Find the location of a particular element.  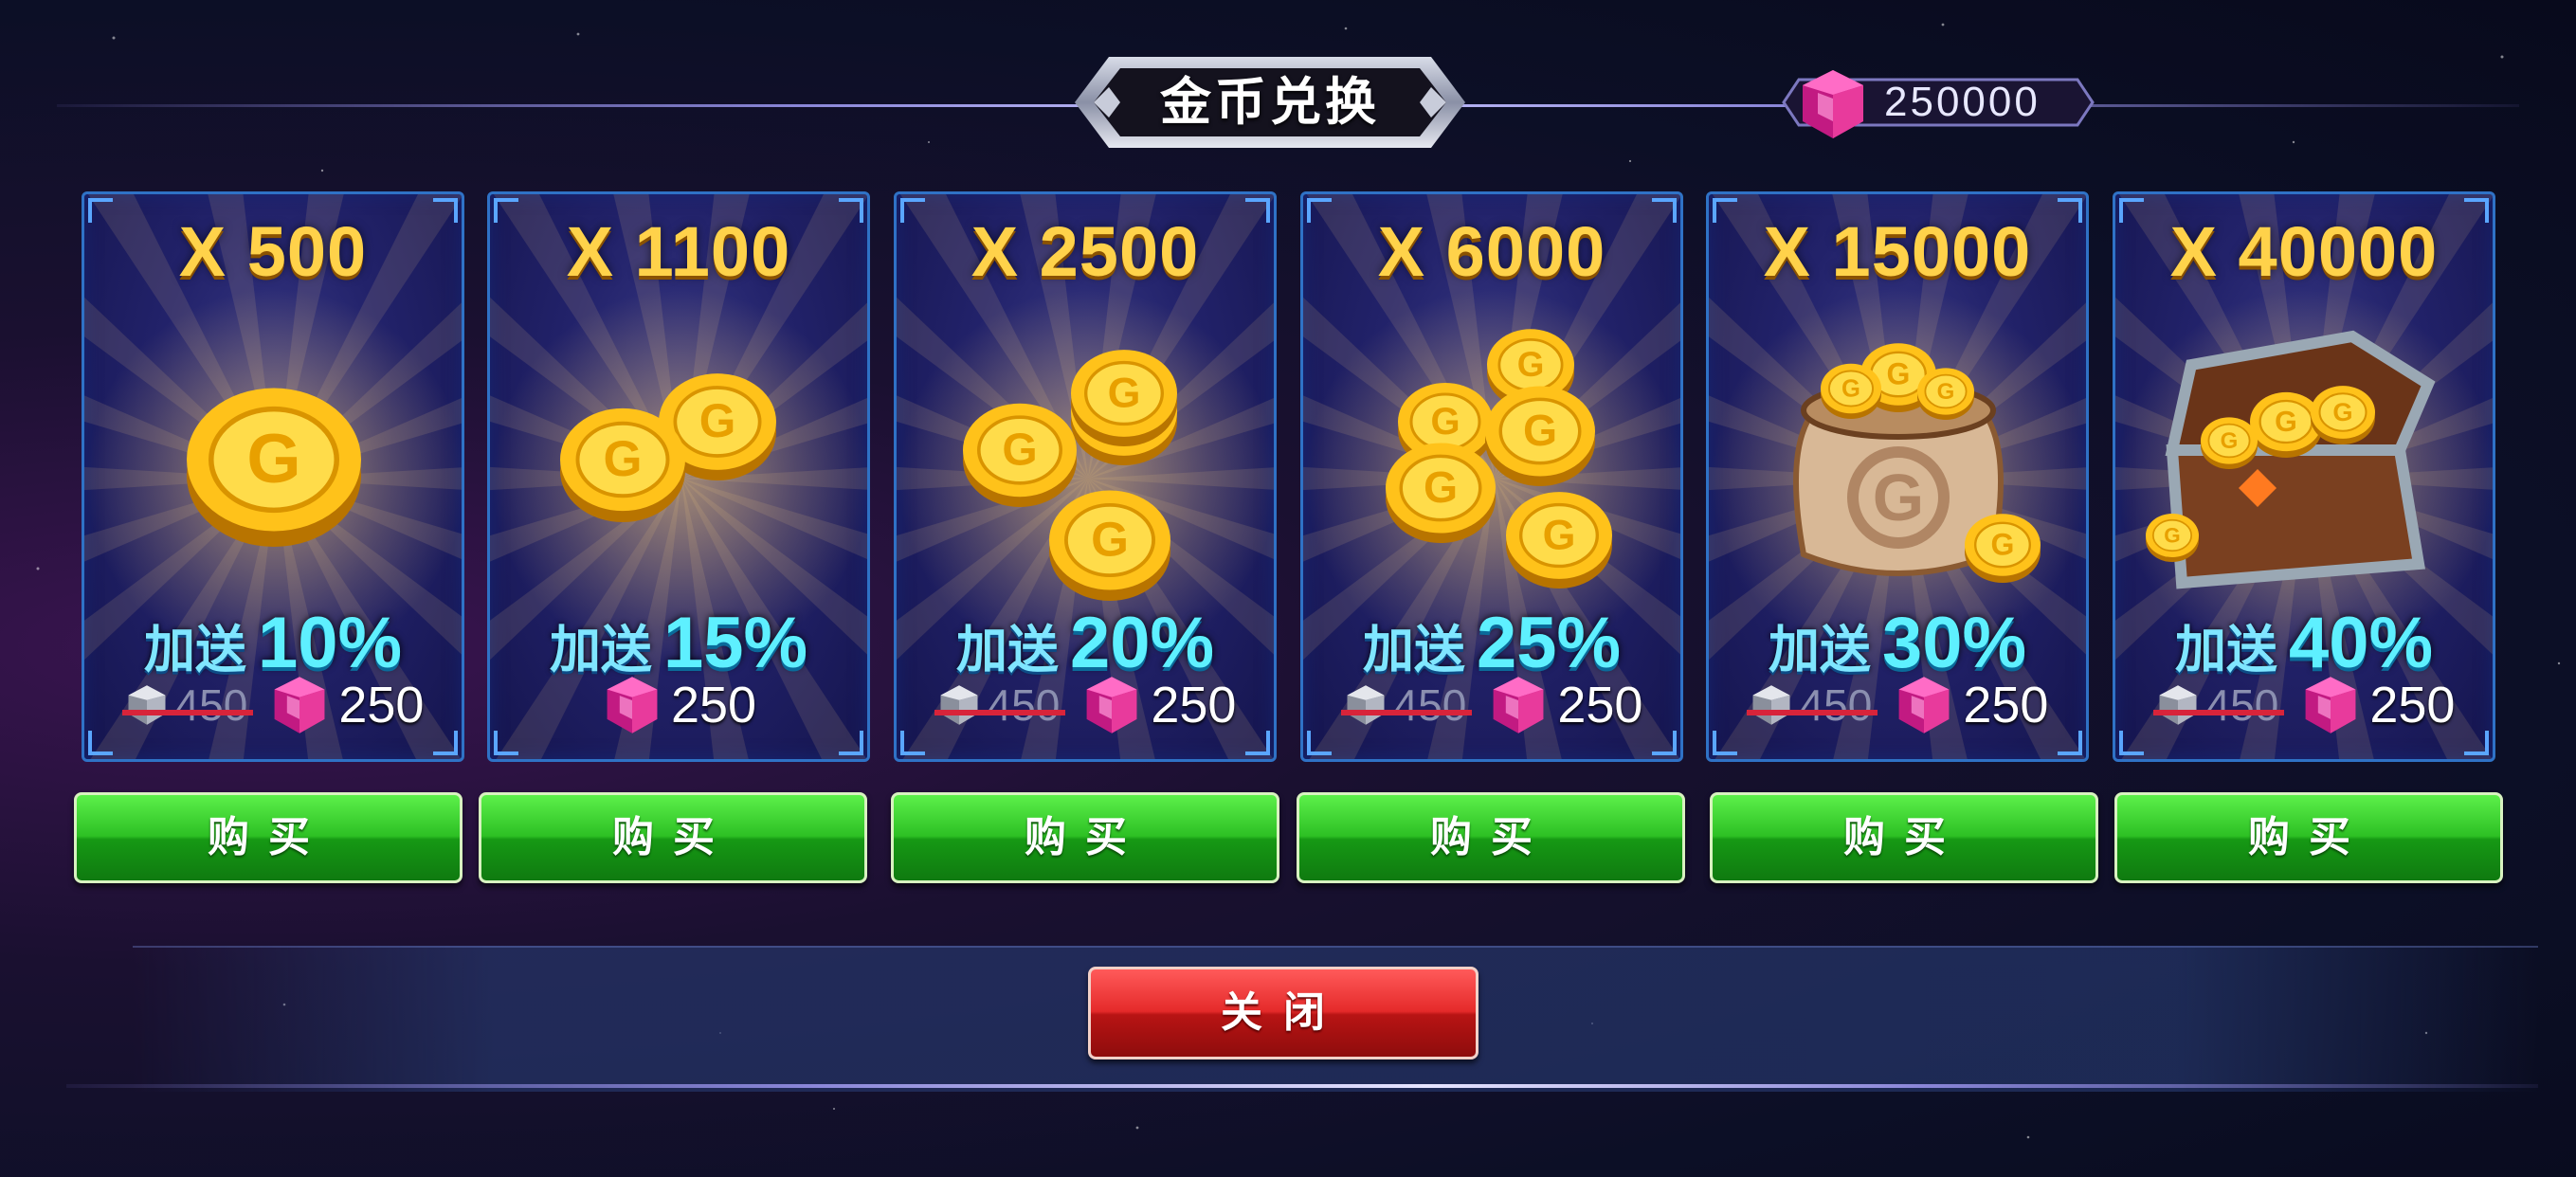

package-card: X 500 G 加送 10% 450 250 is located at coordinates (273, 476).